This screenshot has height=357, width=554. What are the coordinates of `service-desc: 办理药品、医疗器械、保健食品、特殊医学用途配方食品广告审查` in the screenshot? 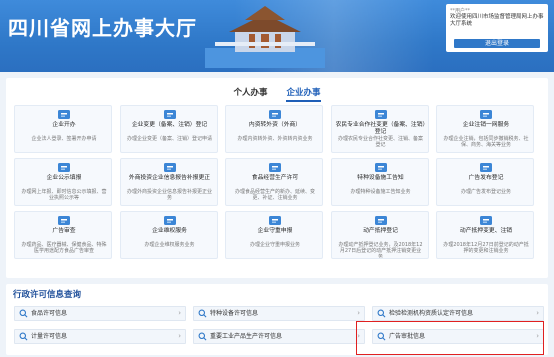 It's located at (64, 248).